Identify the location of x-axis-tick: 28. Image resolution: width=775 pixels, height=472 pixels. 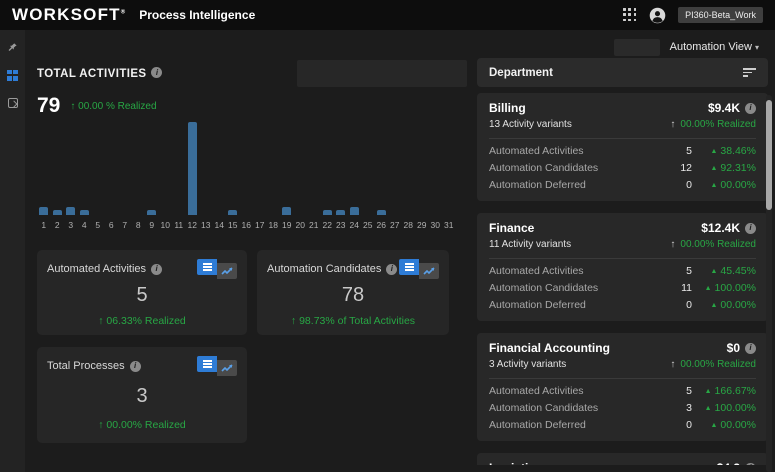
(408, 225).